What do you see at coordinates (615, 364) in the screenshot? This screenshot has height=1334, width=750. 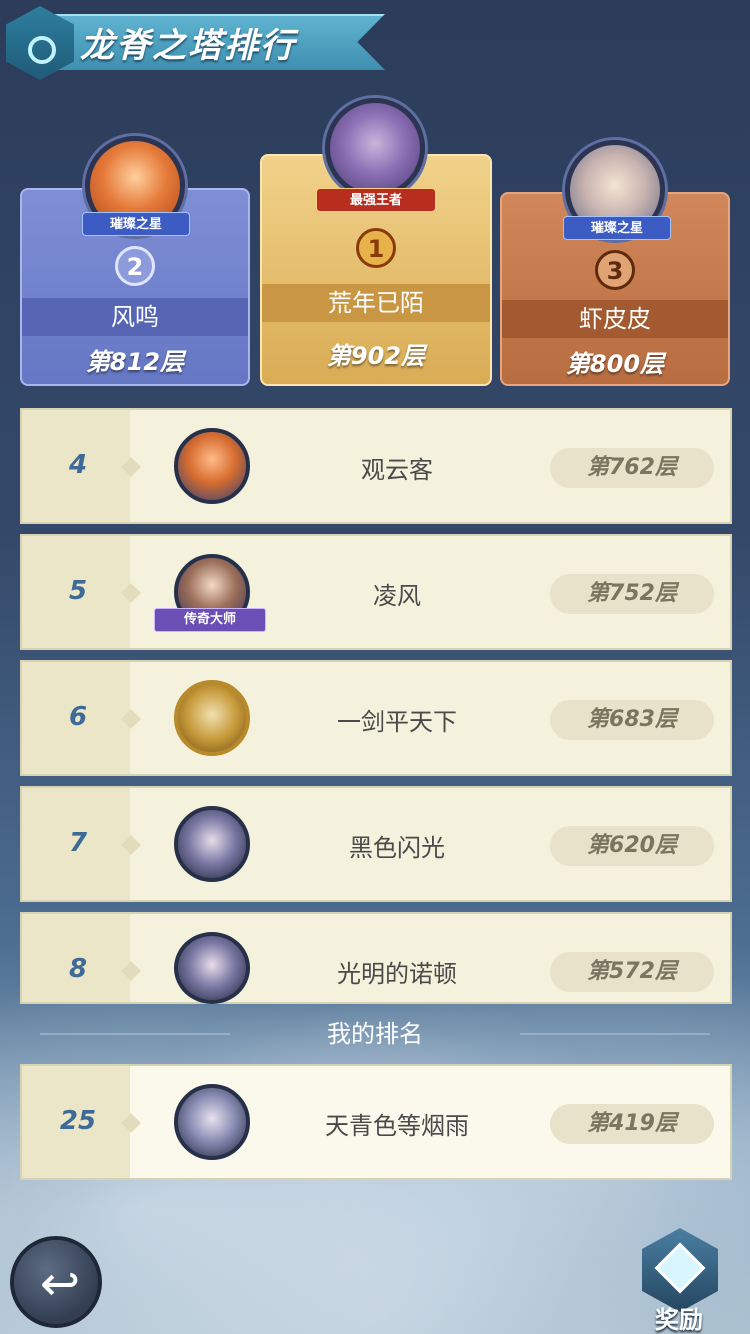 I see `podium-floor-value: 第800层` at bounding box center [615, 364].